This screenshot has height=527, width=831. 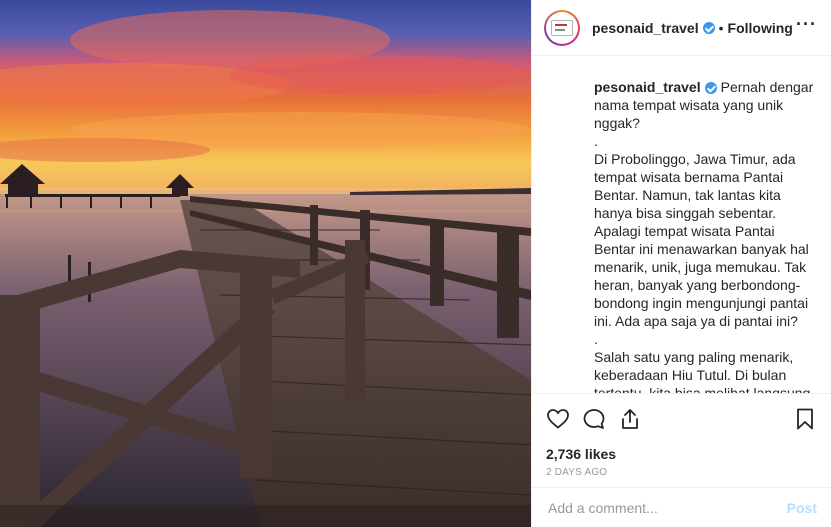 I want to click on verified-badge-icon, so click(x=708, y=27).